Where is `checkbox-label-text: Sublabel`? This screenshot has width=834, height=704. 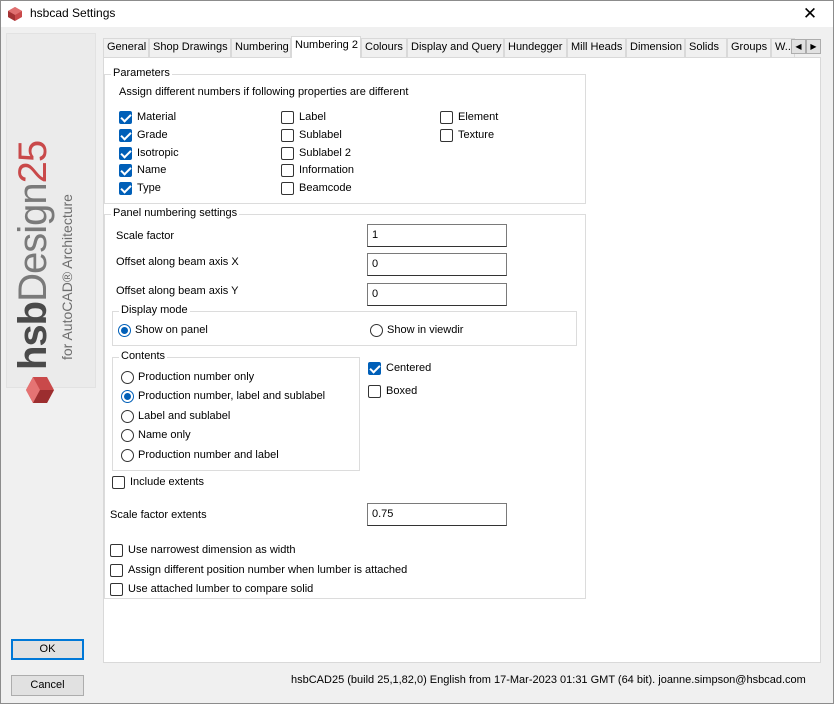
checkbox-label-text: Sublabel is located at coordinates (320, 135).